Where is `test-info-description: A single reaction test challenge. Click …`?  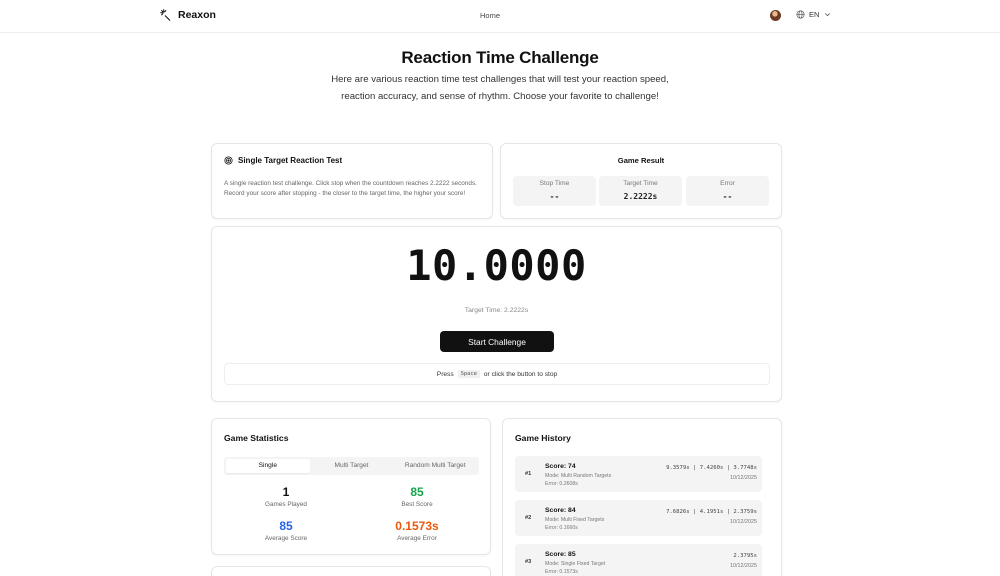 test-info-description: A single reaction test challenge. Click … is located at coordinates (350, 188).